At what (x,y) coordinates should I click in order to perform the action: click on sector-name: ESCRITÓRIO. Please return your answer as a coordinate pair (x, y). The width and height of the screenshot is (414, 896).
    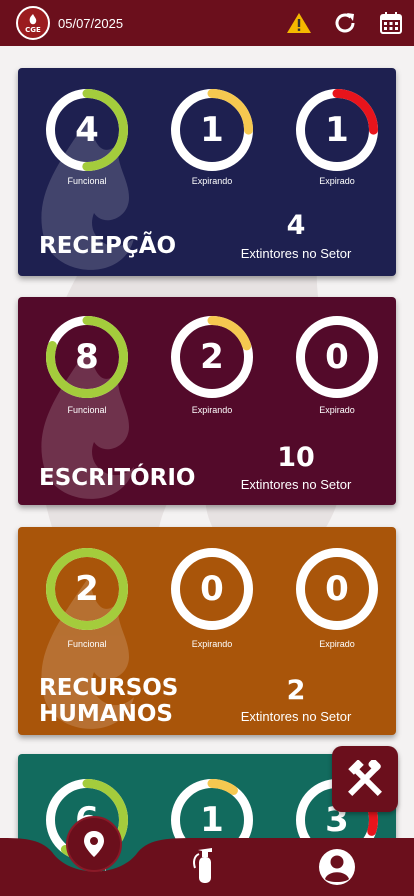
    Looking at the image, I should click on (117, 478).